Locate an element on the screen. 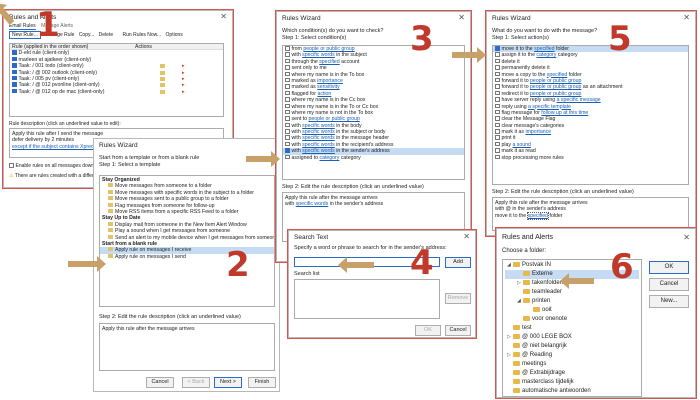  tab-email-rules: Email Rules is located at coordinates (22, 26).